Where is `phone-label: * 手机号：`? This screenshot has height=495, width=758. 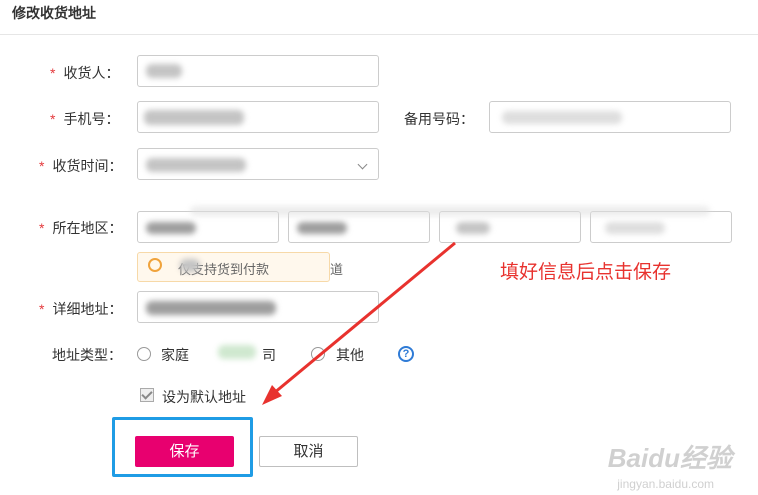 phone-label: * 手机号： is located at coordinates (84, 119).